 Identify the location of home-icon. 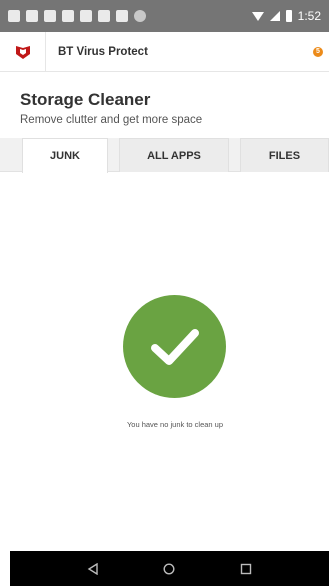
(169, 569).